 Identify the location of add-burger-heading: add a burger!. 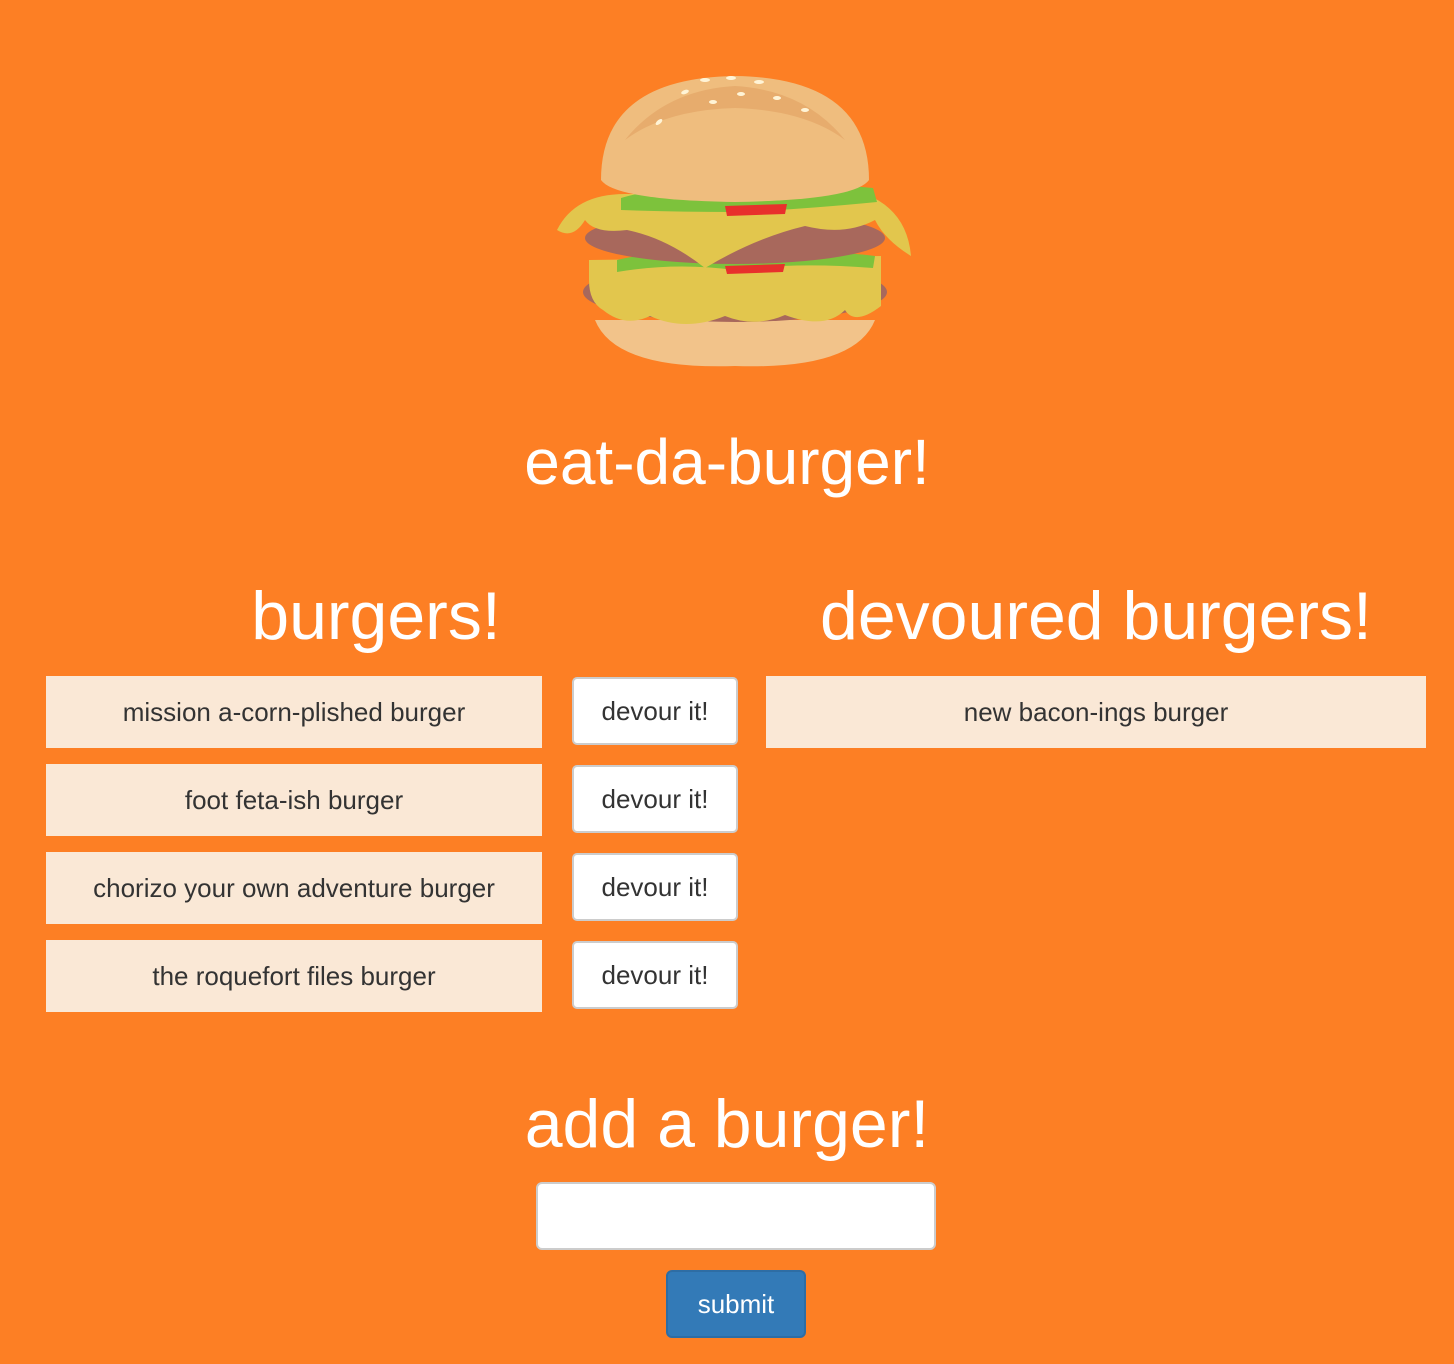
(727, 1124).